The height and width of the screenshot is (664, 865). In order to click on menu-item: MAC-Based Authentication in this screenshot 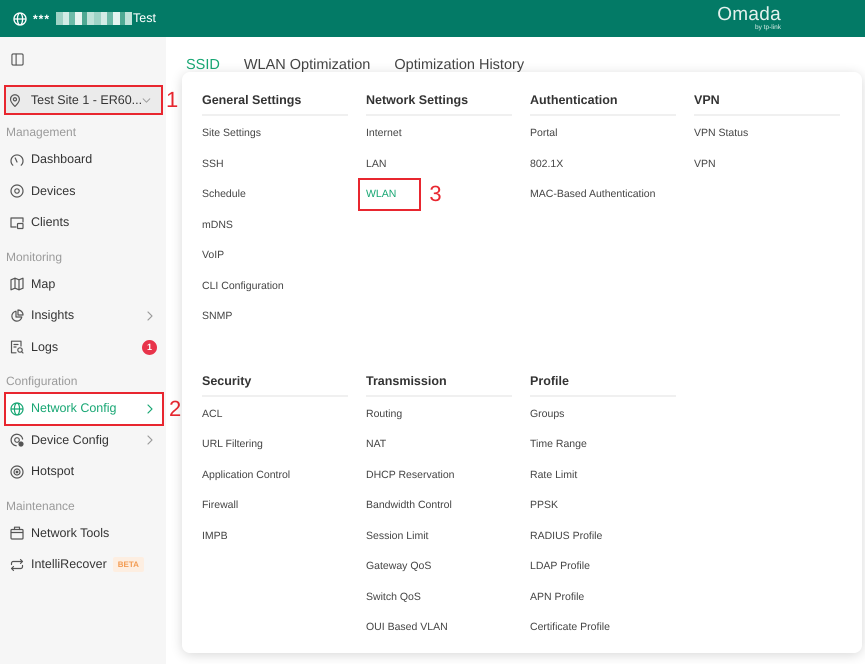, I will do `click(593, 194)`.